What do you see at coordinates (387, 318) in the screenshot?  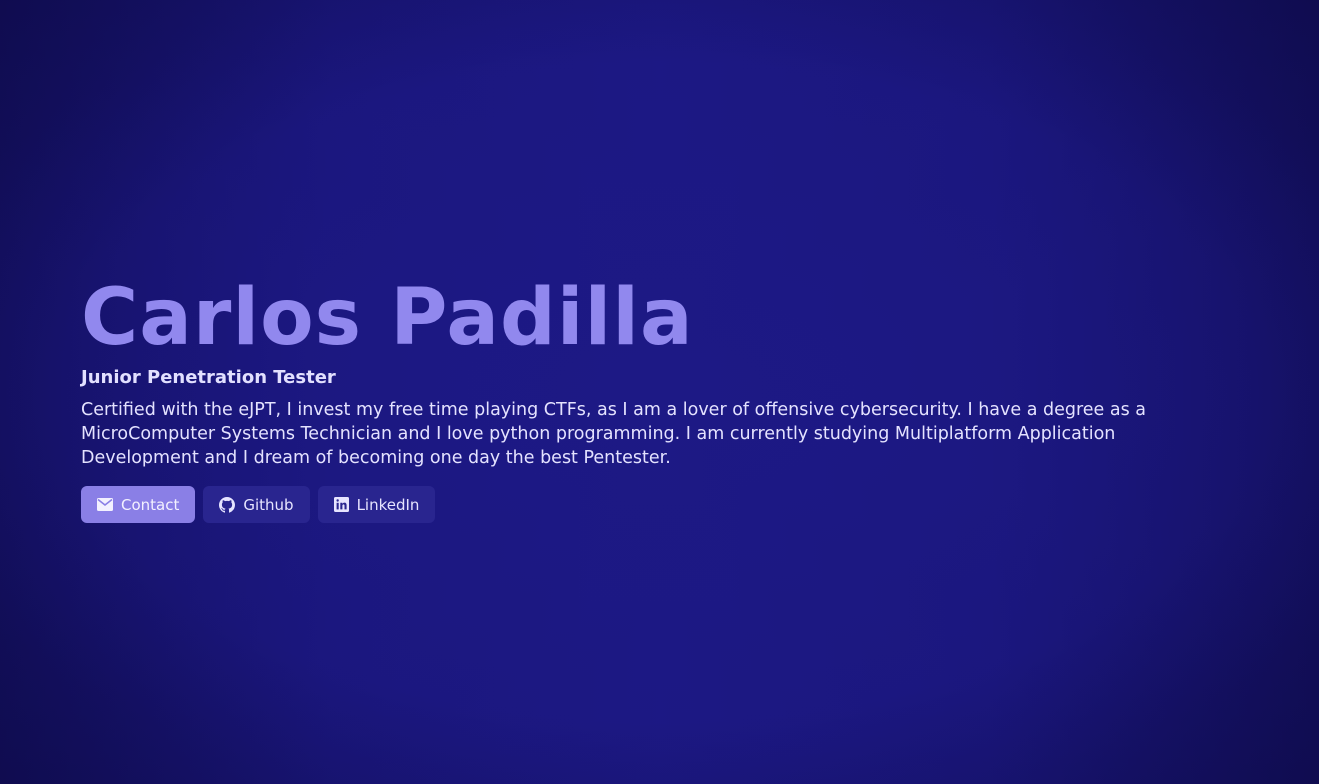 I see `hero-name: Carlos Padilla` at bounding box center [387, 318].